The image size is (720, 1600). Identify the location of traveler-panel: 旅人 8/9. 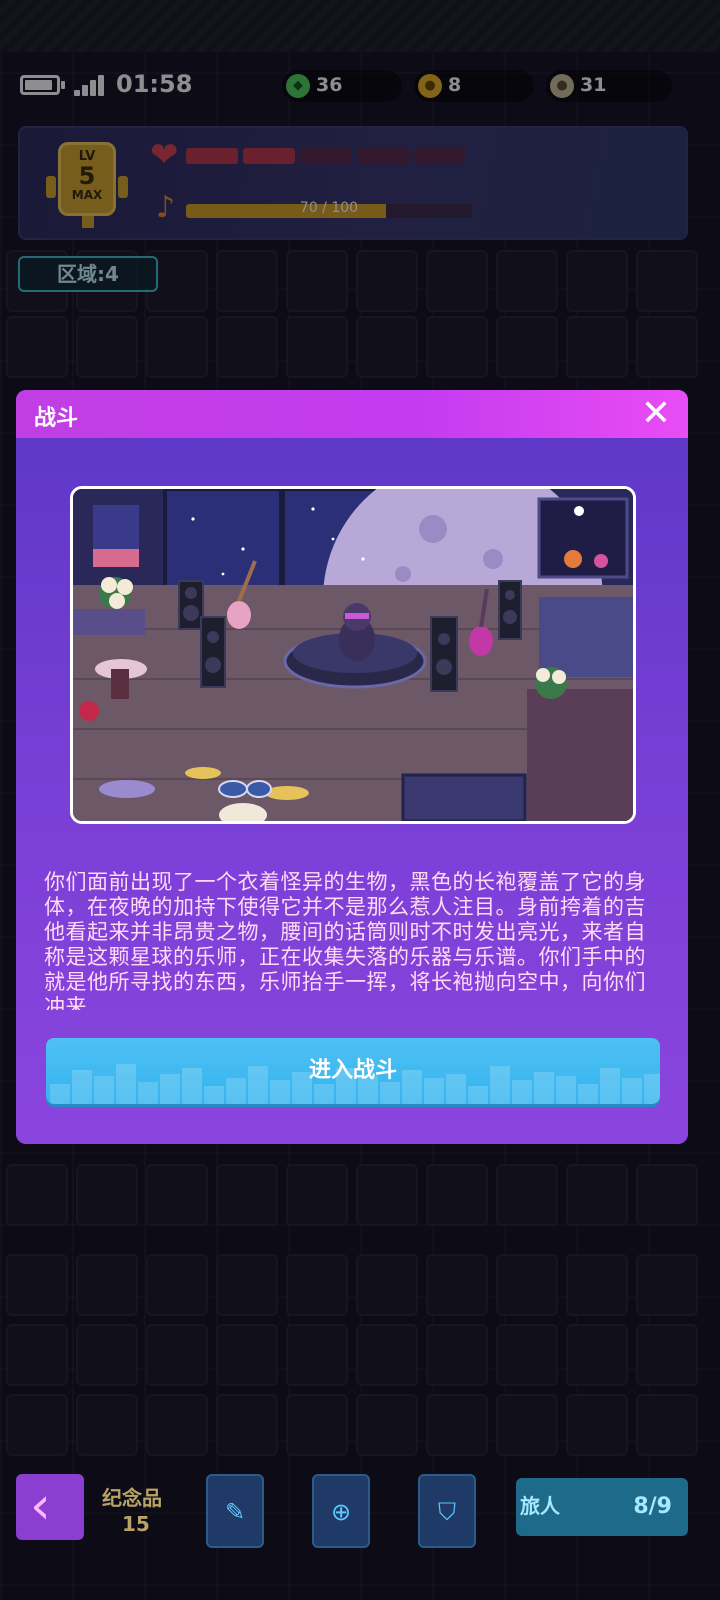
(602, 1507).